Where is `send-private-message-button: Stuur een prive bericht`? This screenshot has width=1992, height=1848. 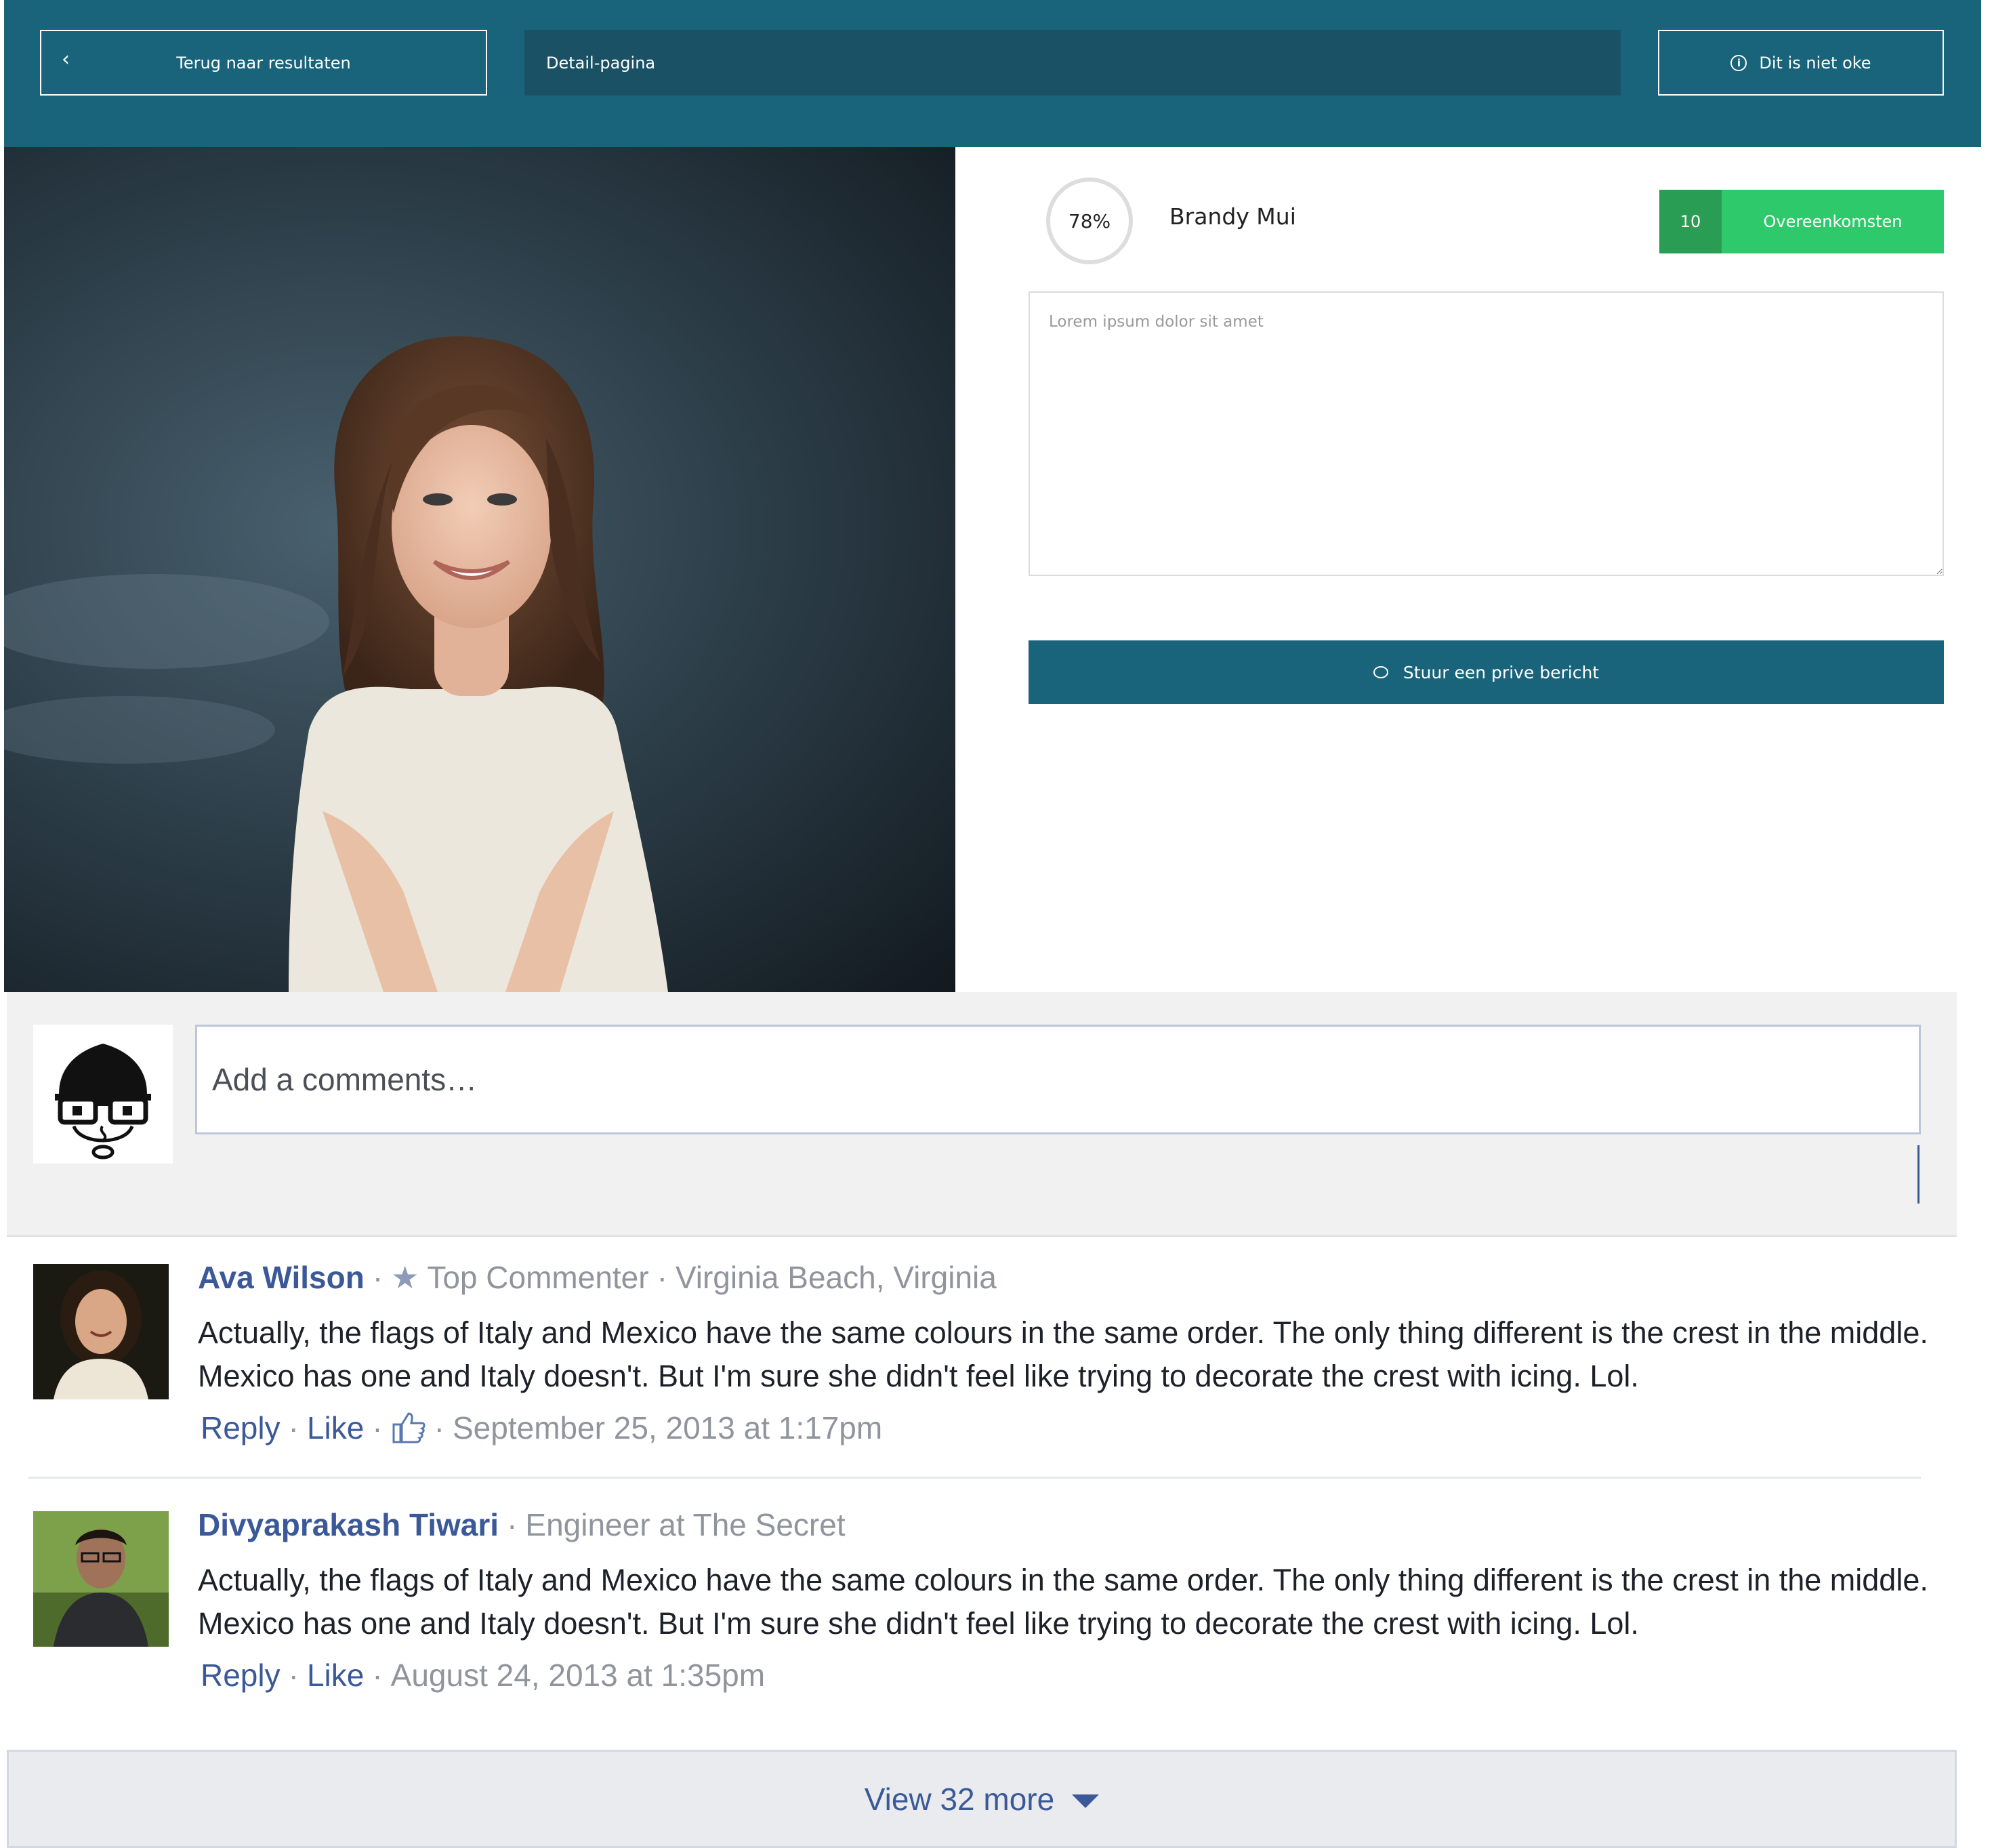 send-private-message-button: Stuur een prive bericht is located at coordinates (1486, 672).